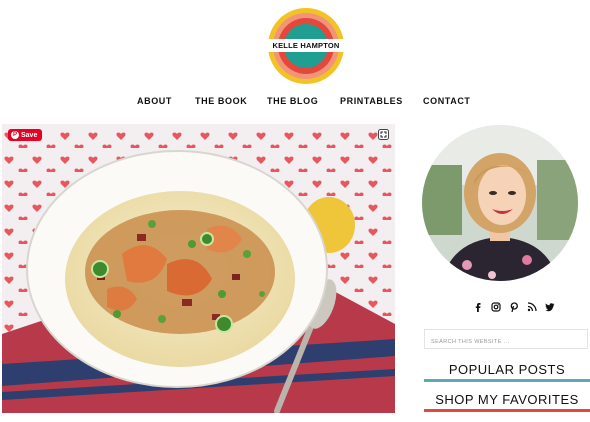  I want to click on pinterest-icon: P, so click(15, 135).